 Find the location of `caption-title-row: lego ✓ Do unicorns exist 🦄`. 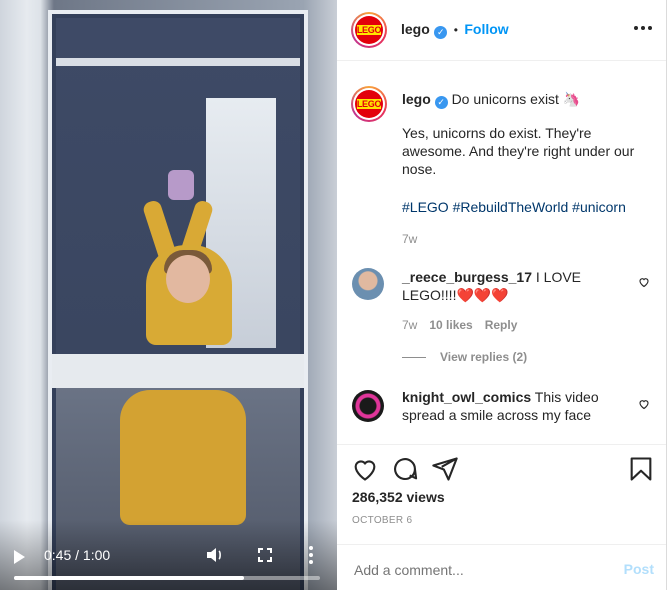

caption-title-row: lego ✓ Do unicorns exist 🦄 is located at coordinates (491, 100).